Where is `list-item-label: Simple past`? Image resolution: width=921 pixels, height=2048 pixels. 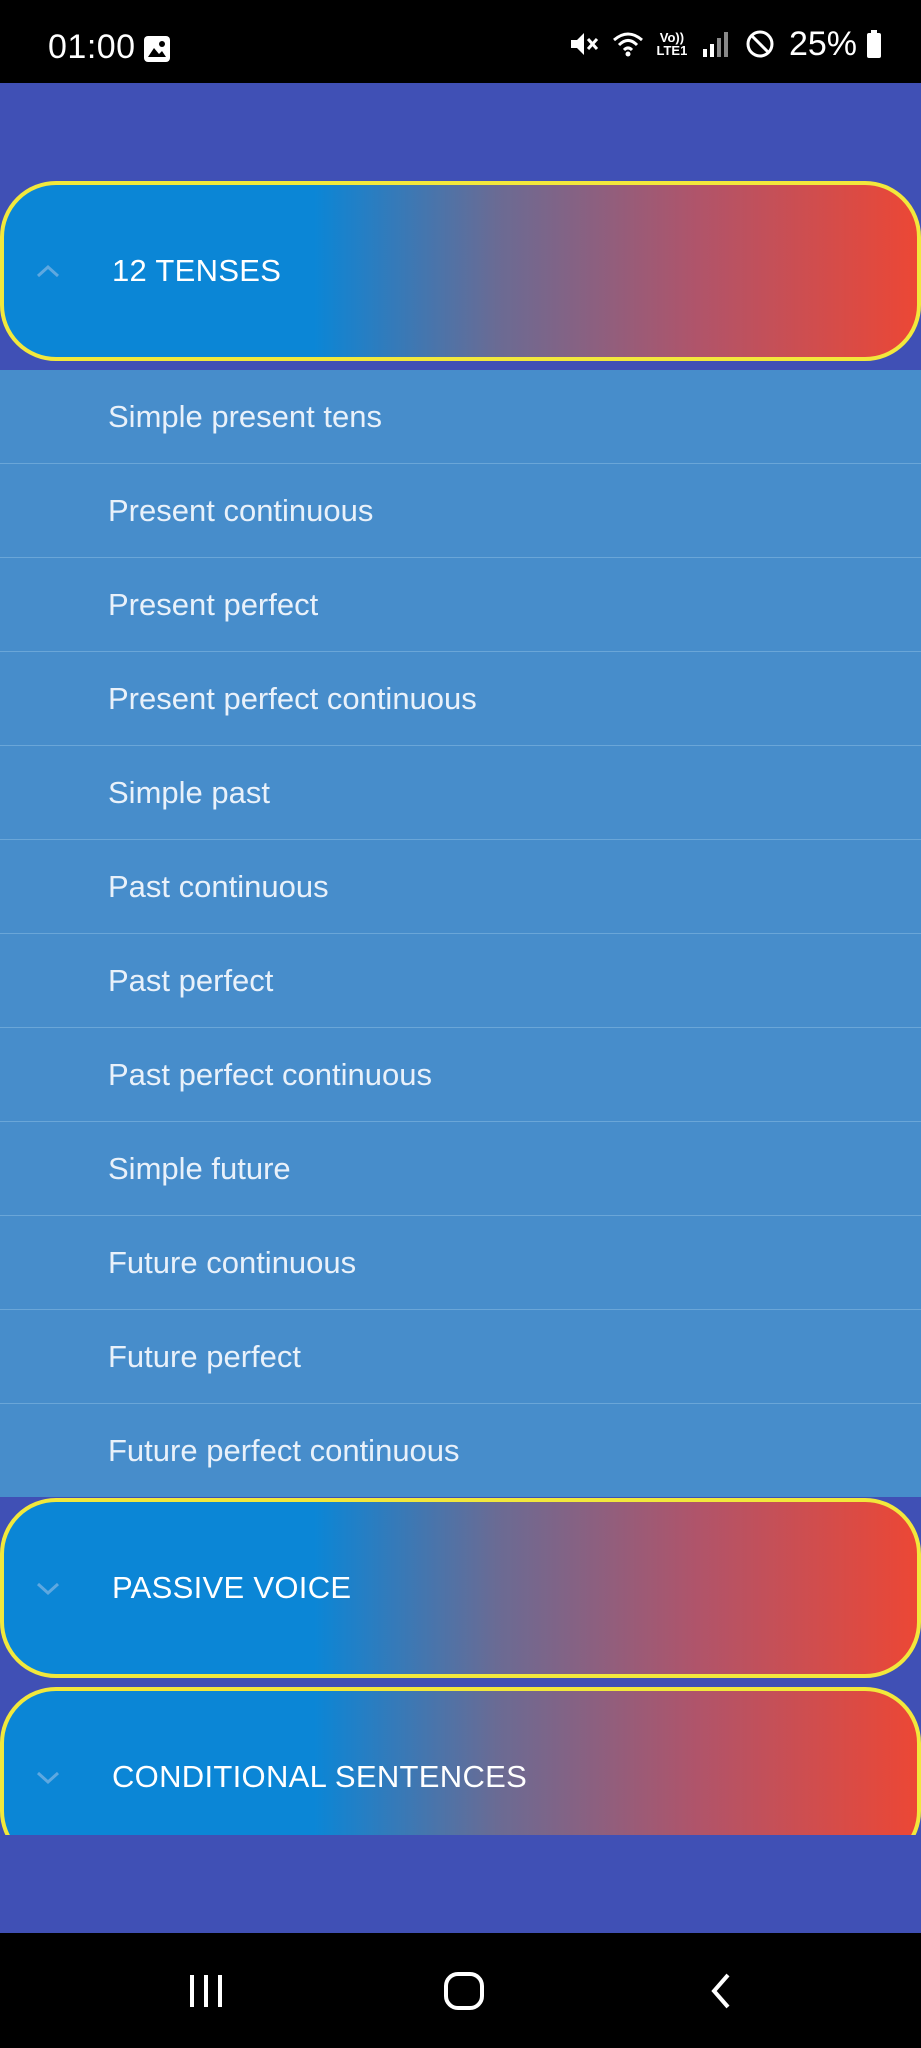
list-item-label: Simple past is located at coordinates (189, 792).